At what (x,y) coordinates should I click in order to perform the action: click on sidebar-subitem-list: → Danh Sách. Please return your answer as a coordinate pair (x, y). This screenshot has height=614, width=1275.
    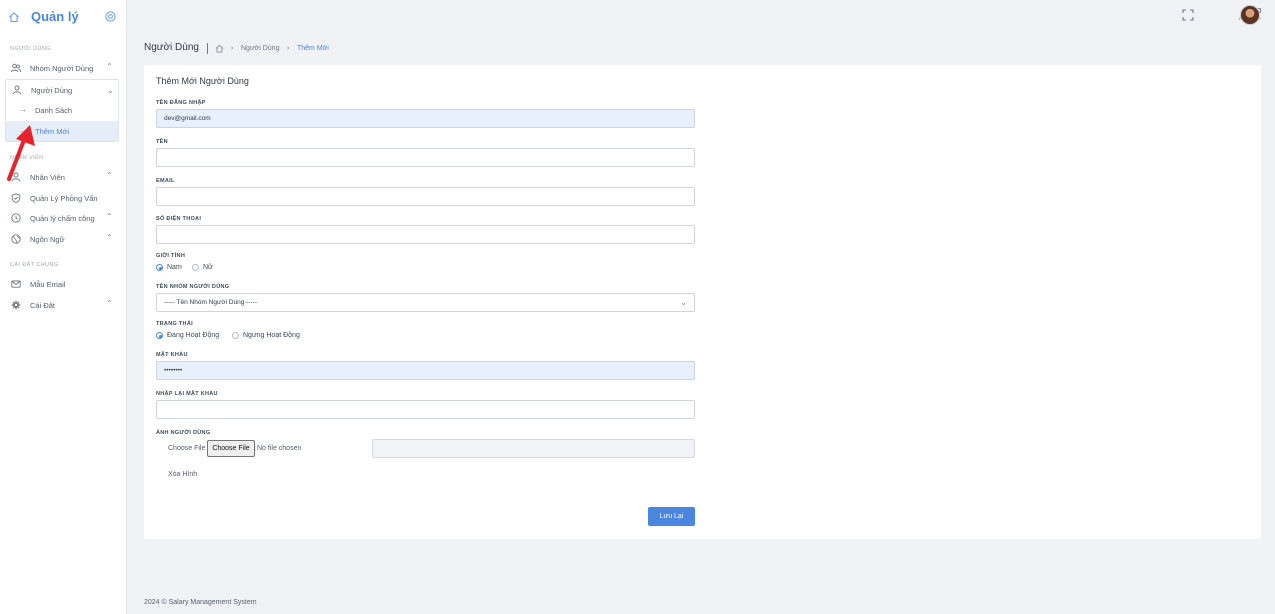
    Looking at the image, I should click on (62, 110).